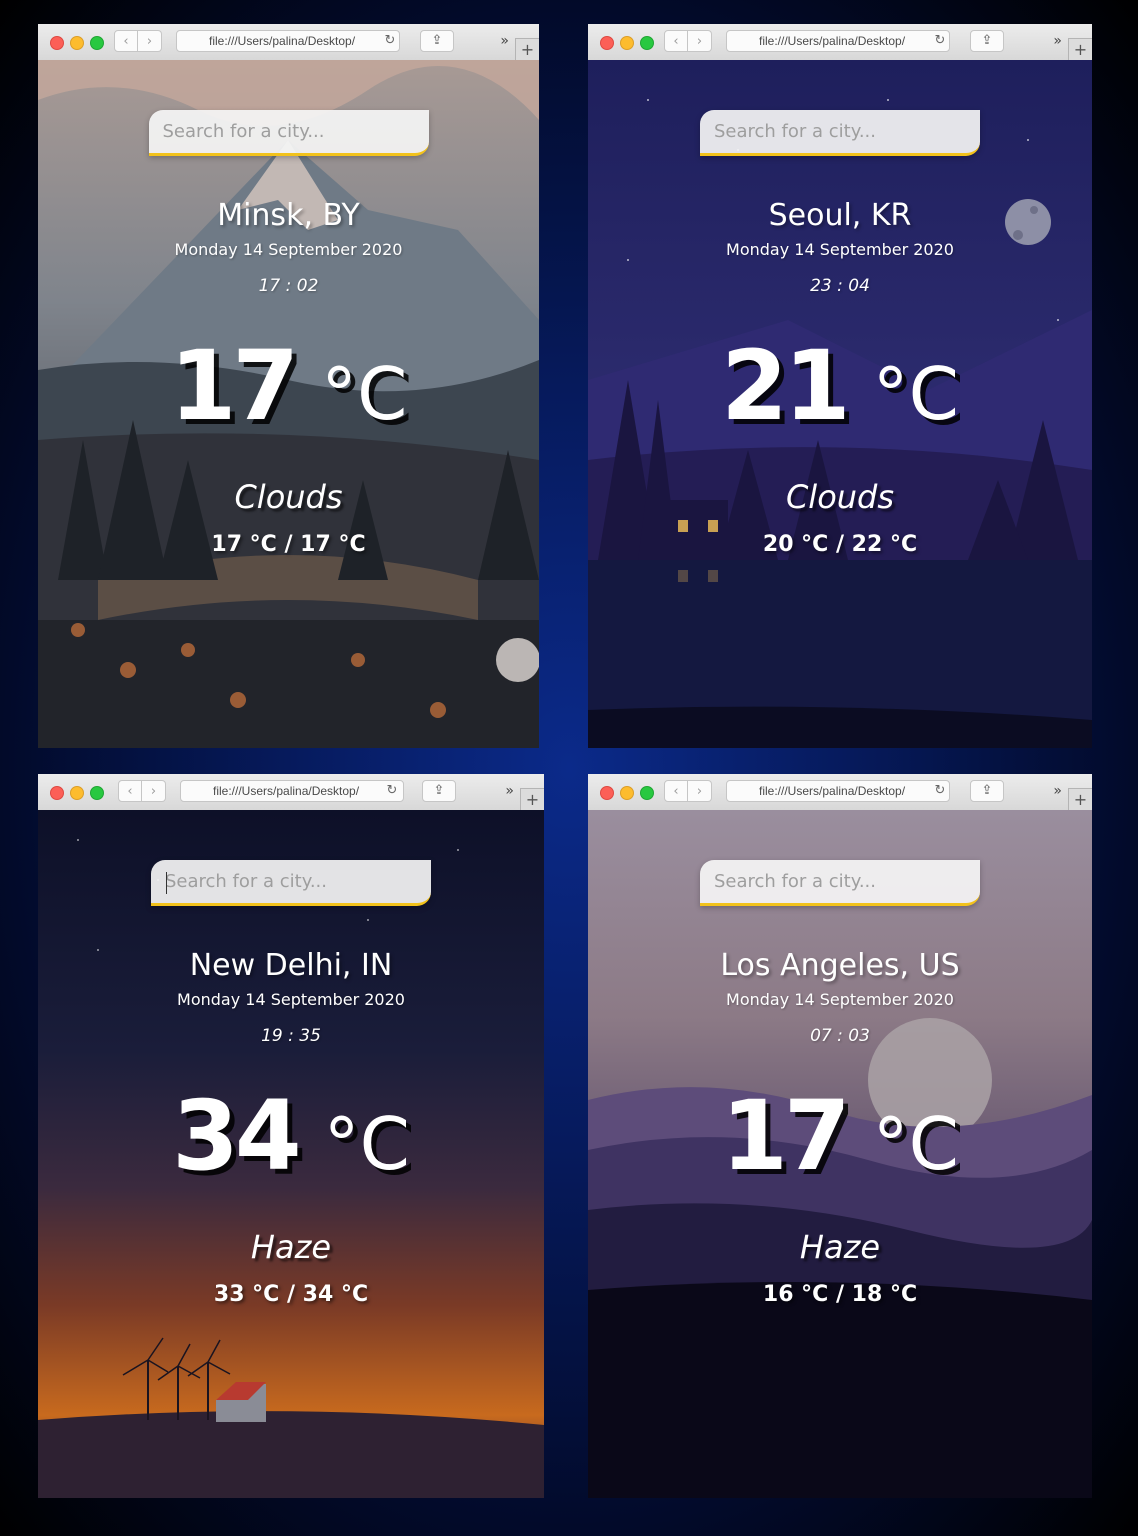  I want to click on city-name: New Delhi, IN, so click(291, 965).